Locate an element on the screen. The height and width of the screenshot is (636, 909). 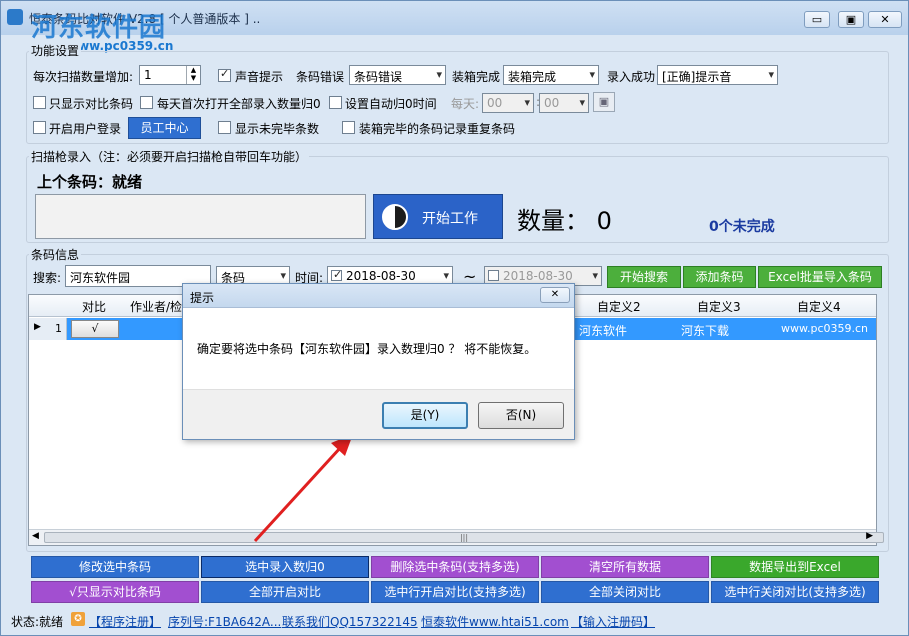
reset-selected-button: 选中录入数归0 is located at coordinates (285, 567).